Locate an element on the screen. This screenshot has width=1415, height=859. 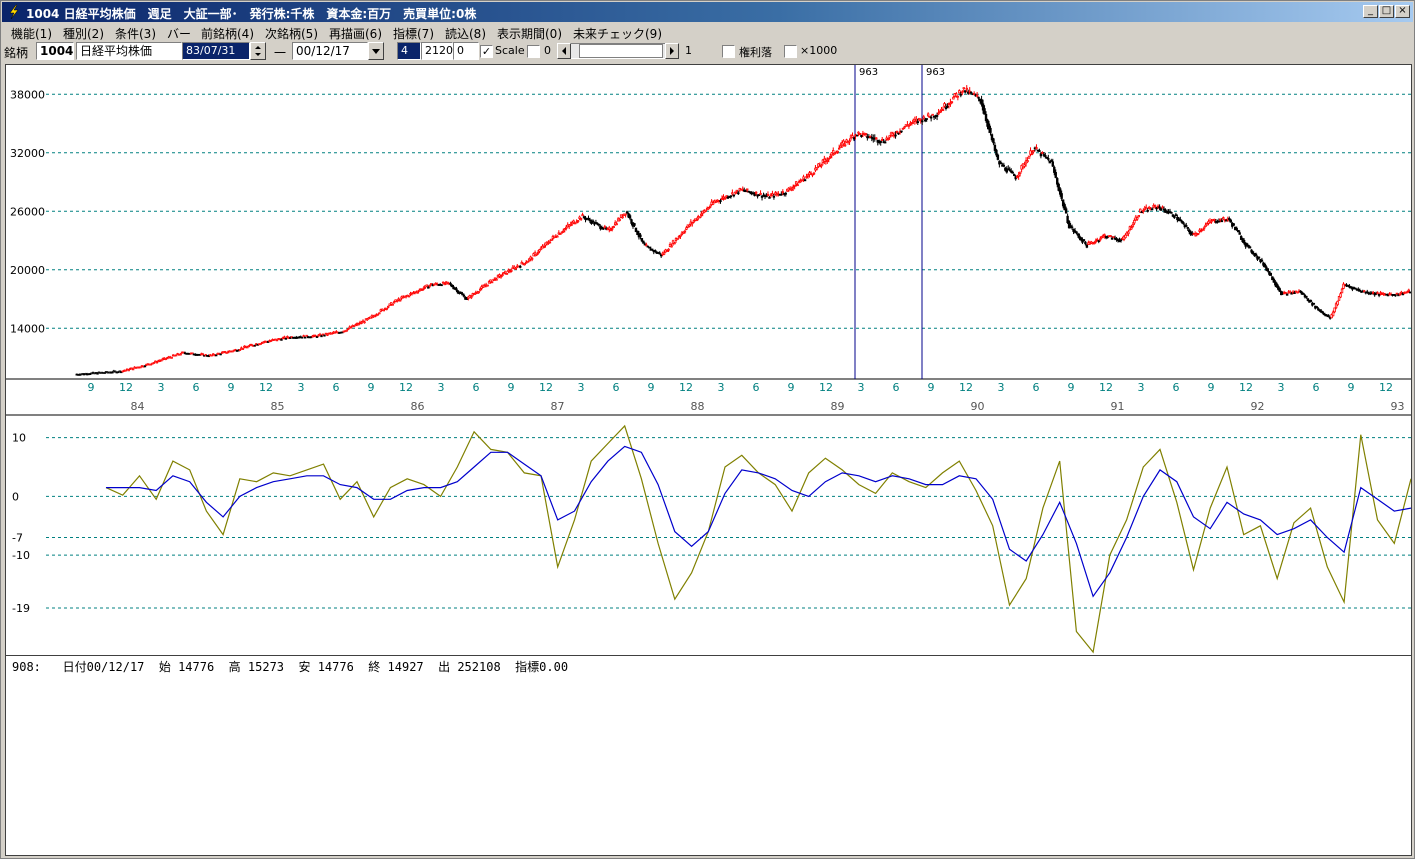
arrow-right-icon is located at coordinates (672, 51).